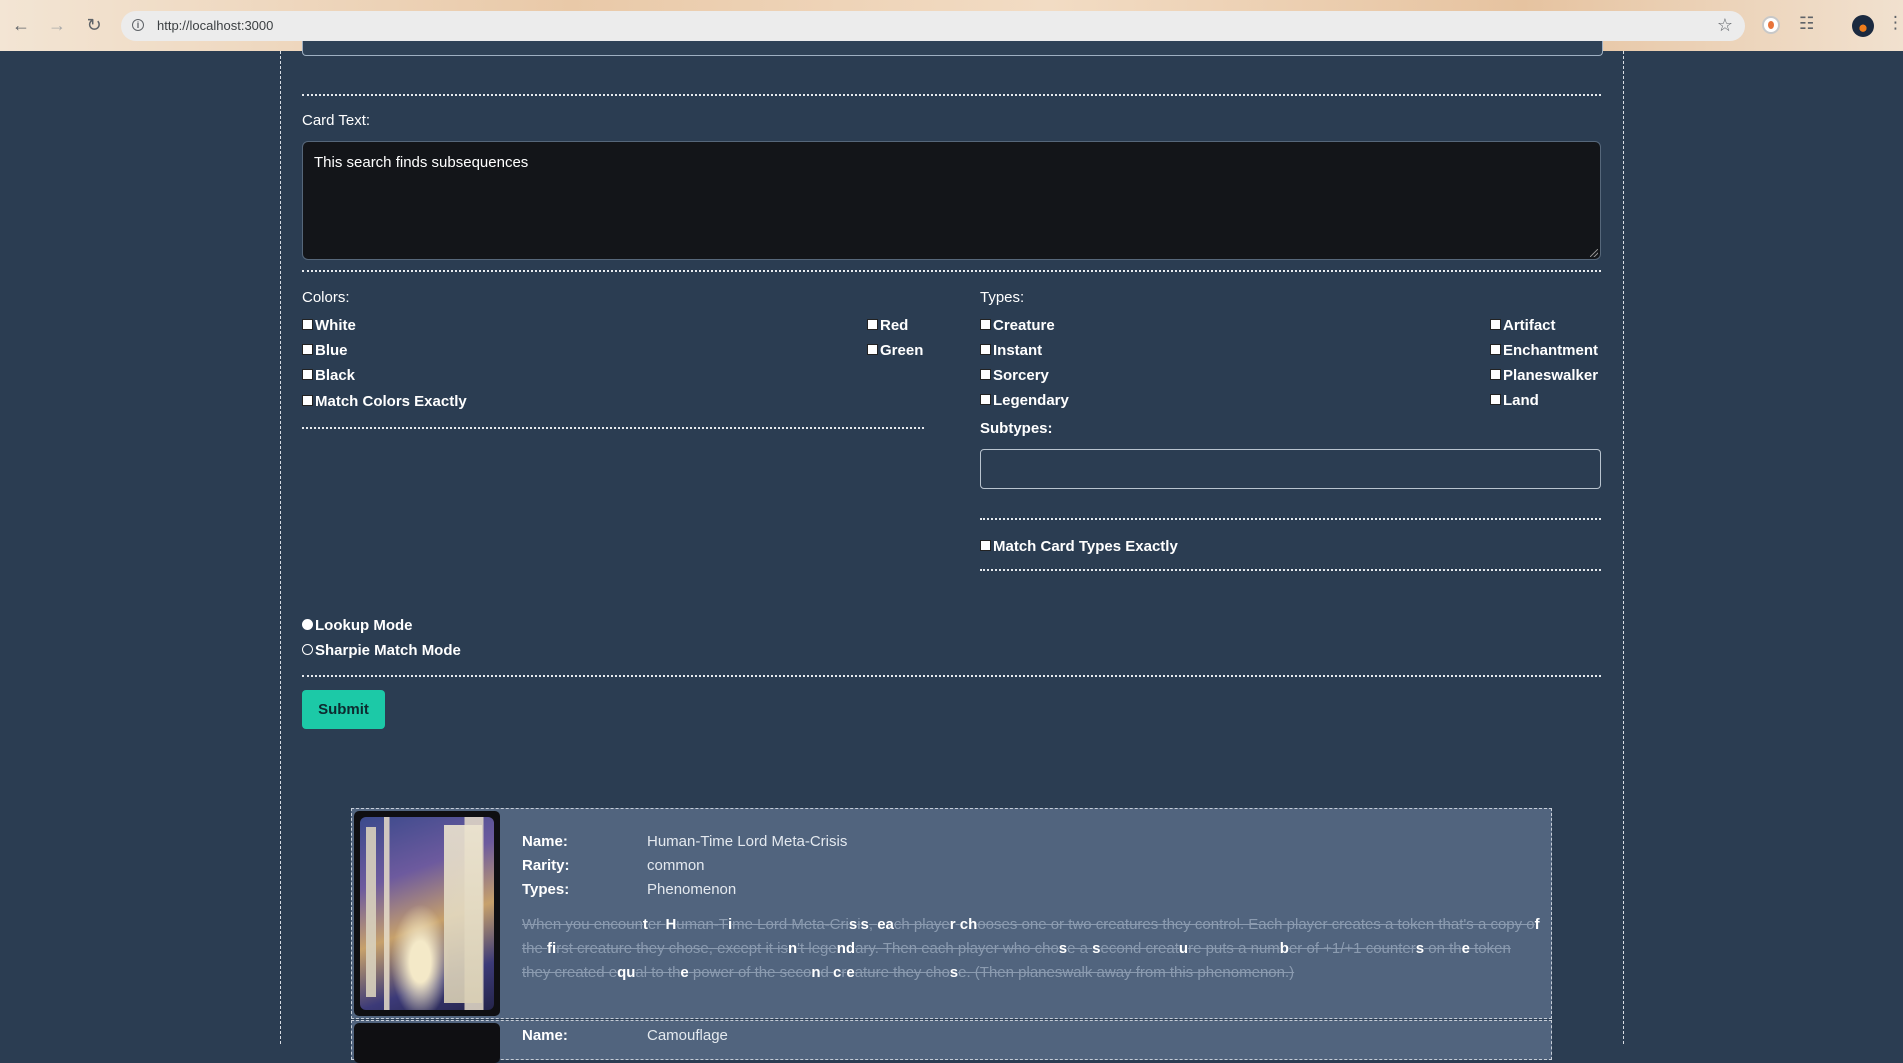 Image resolution: width=1903 pixels, height=1063 pixels. Describe the element at coordinates (1024, 400) in the screenshot. I see `checkbox-legendary: Legendary` at that location.